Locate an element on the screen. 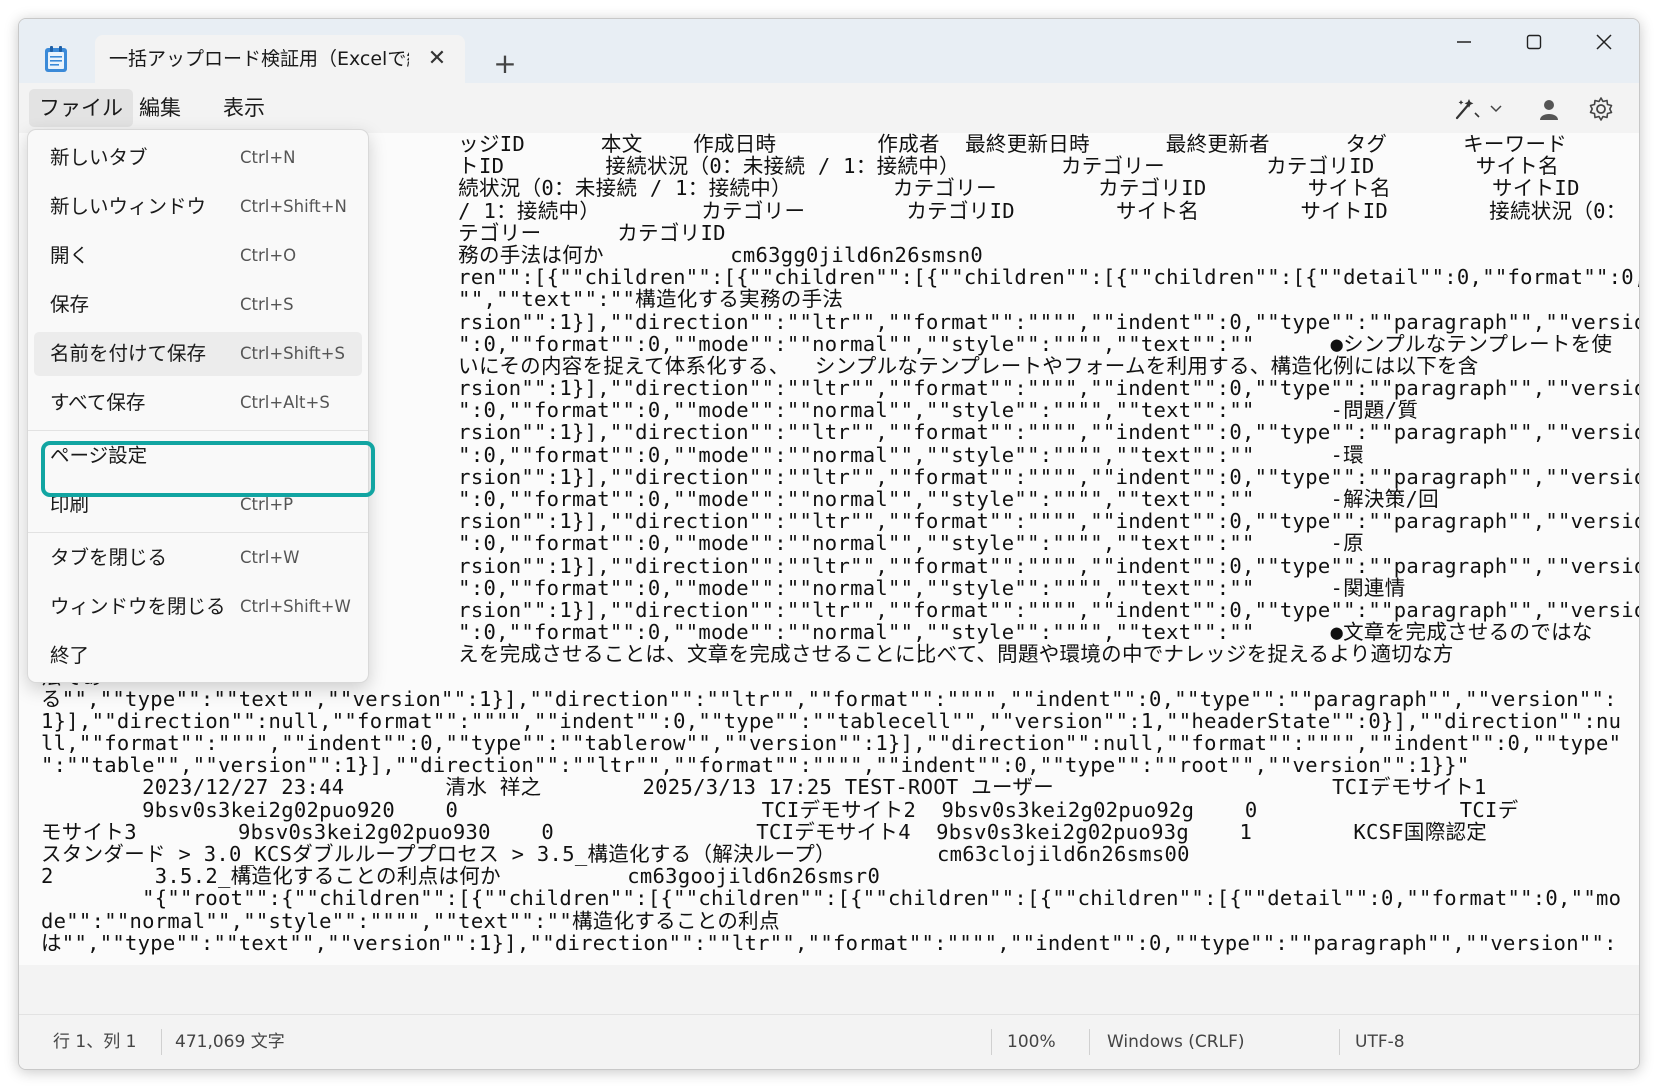 Image resolution: width=1656 pixels, height=1087 pixels. menu-item-label: 開く is located at coordinates (70, 255).